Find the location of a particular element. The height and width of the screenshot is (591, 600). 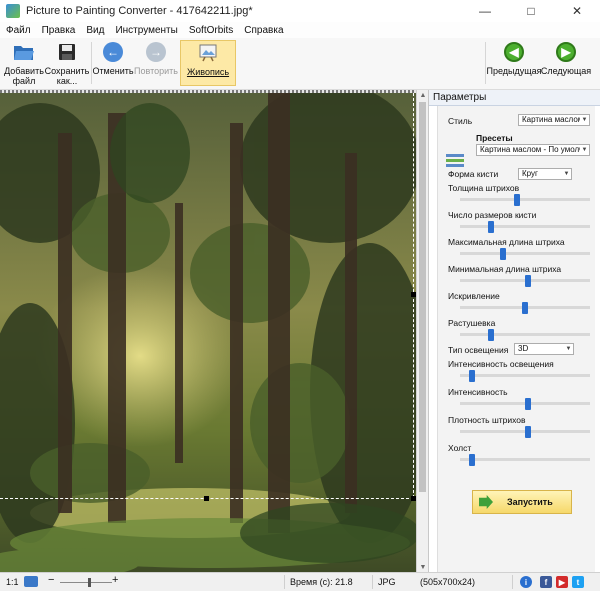

light-type-dropdown: 3D ▼ is located at coordinates (544, 349).